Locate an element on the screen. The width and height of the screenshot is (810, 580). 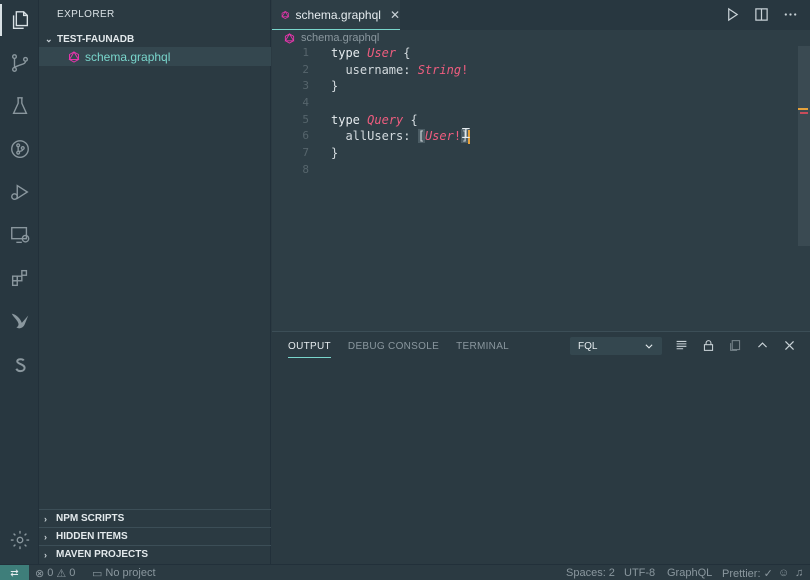
chevron-down-icon is located at coordinates (649, 346).